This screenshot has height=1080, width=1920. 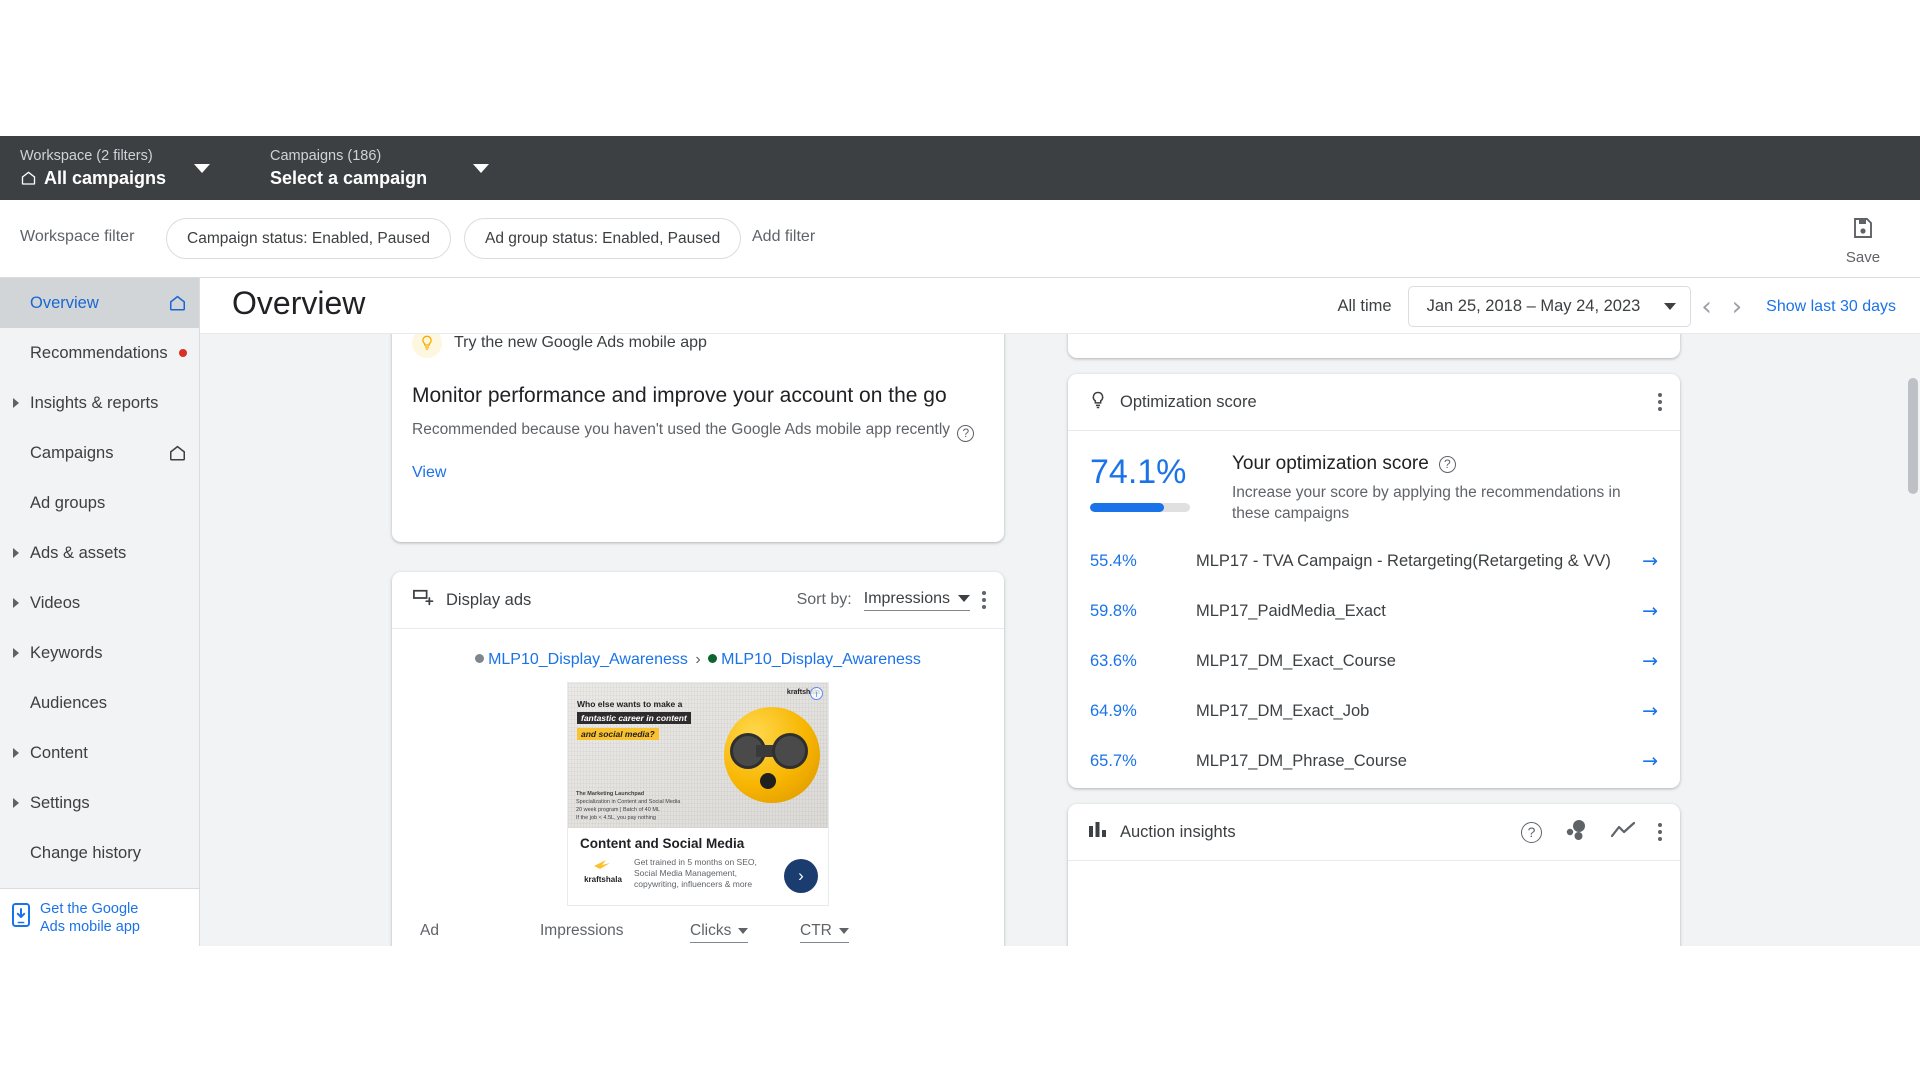 What do you see at coordinates (1863, 230) in the screenshot?
I see `save-disk-icon` at bounding box center [1863, 230].